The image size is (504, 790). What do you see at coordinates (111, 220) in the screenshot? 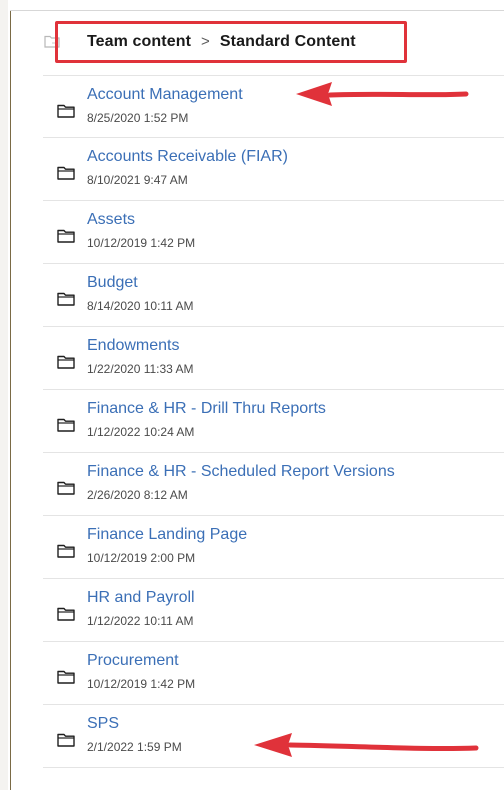
I see `folder-name: Assets` at bounding box center [111, 220].